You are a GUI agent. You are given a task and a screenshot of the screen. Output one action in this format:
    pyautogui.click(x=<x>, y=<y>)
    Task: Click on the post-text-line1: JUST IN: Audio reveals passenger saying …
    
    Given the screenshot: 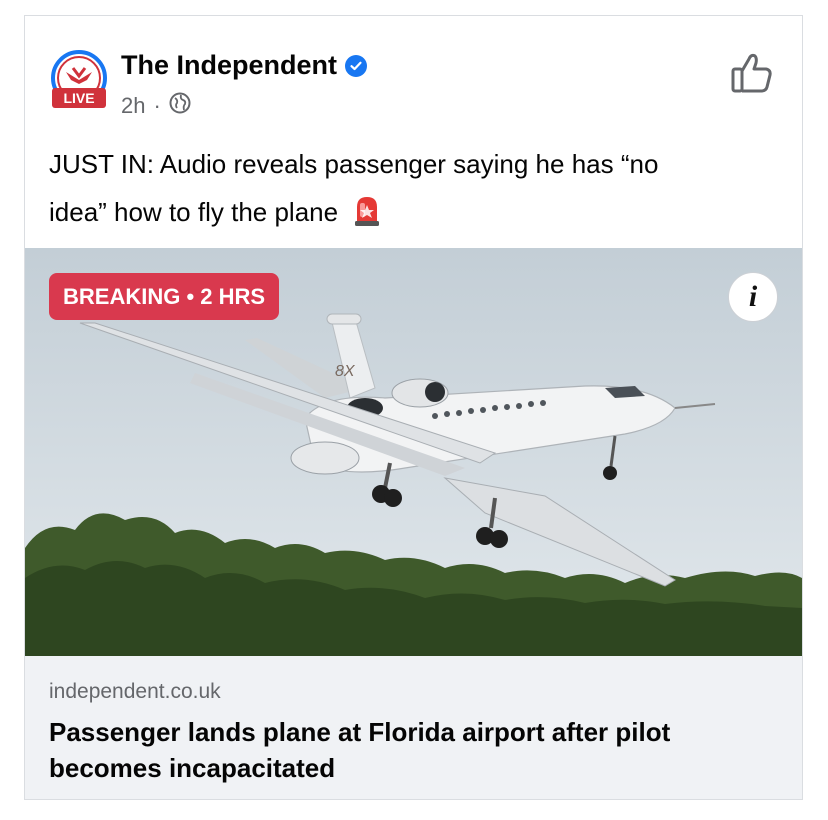 What is the action you would take?
    pyautogui.click(x=354, y=164)
    